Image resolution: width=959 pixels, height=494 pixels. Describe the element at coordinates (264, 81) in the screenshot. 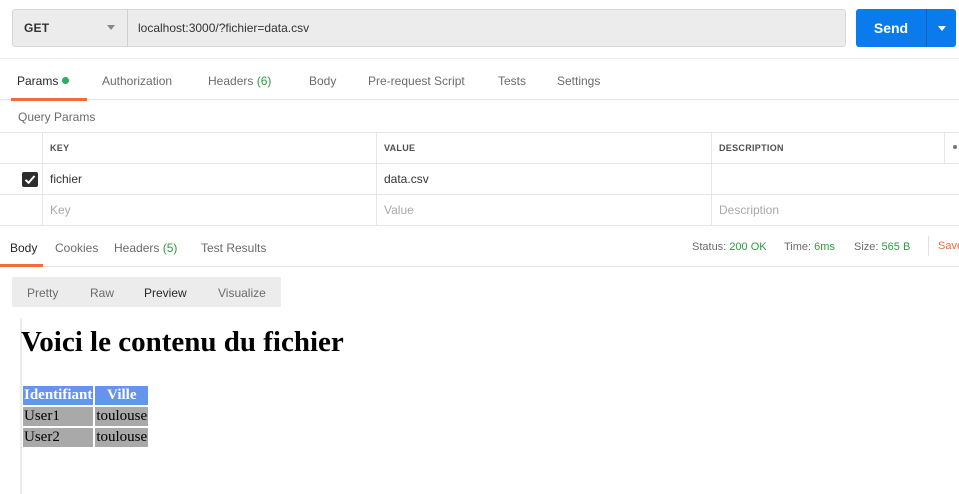

I see `tab-headers-count: (6)` at that location.